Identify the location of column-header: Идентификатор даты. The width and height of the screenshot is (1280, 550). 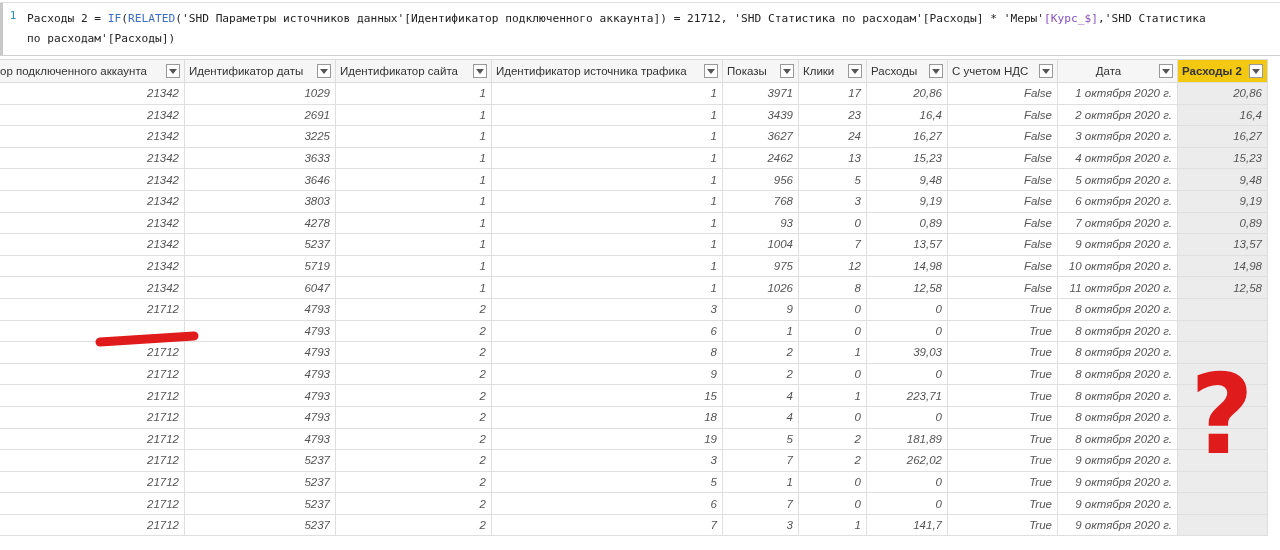
(260, 71).